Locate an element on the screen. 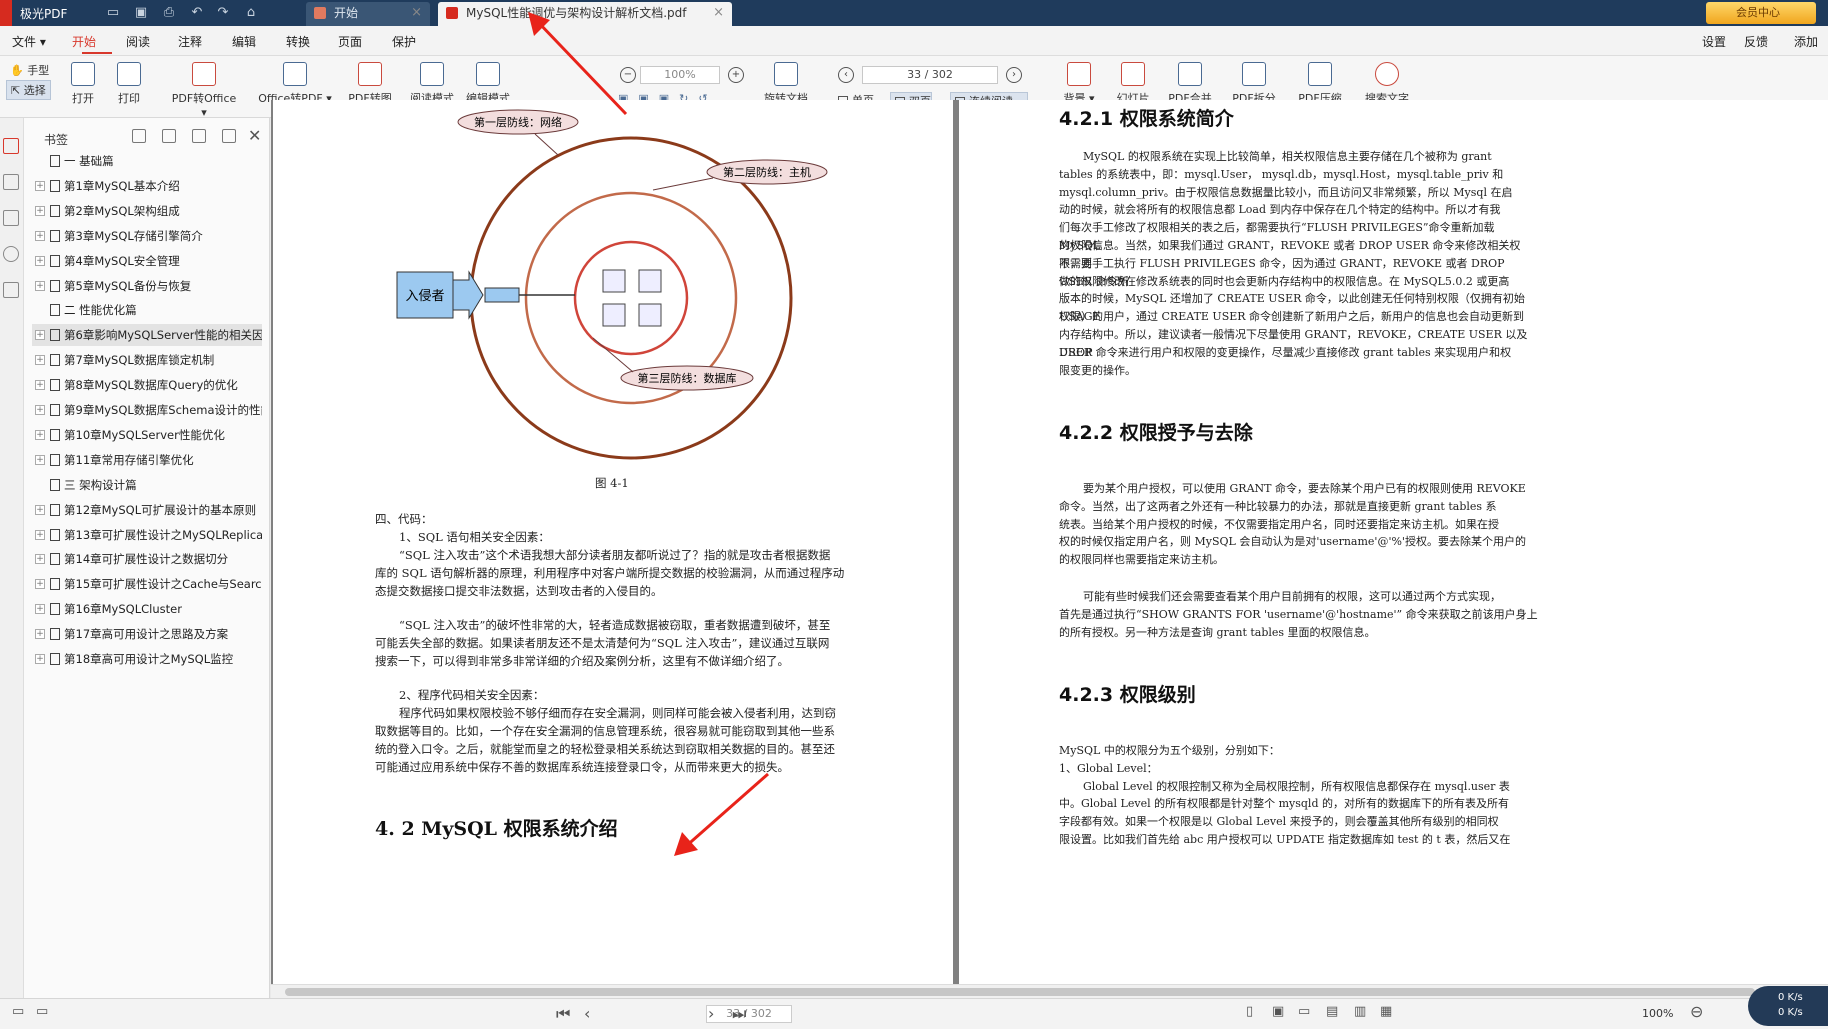  fit-view-icon: ▣ is located at coordinates (1278, 1011).